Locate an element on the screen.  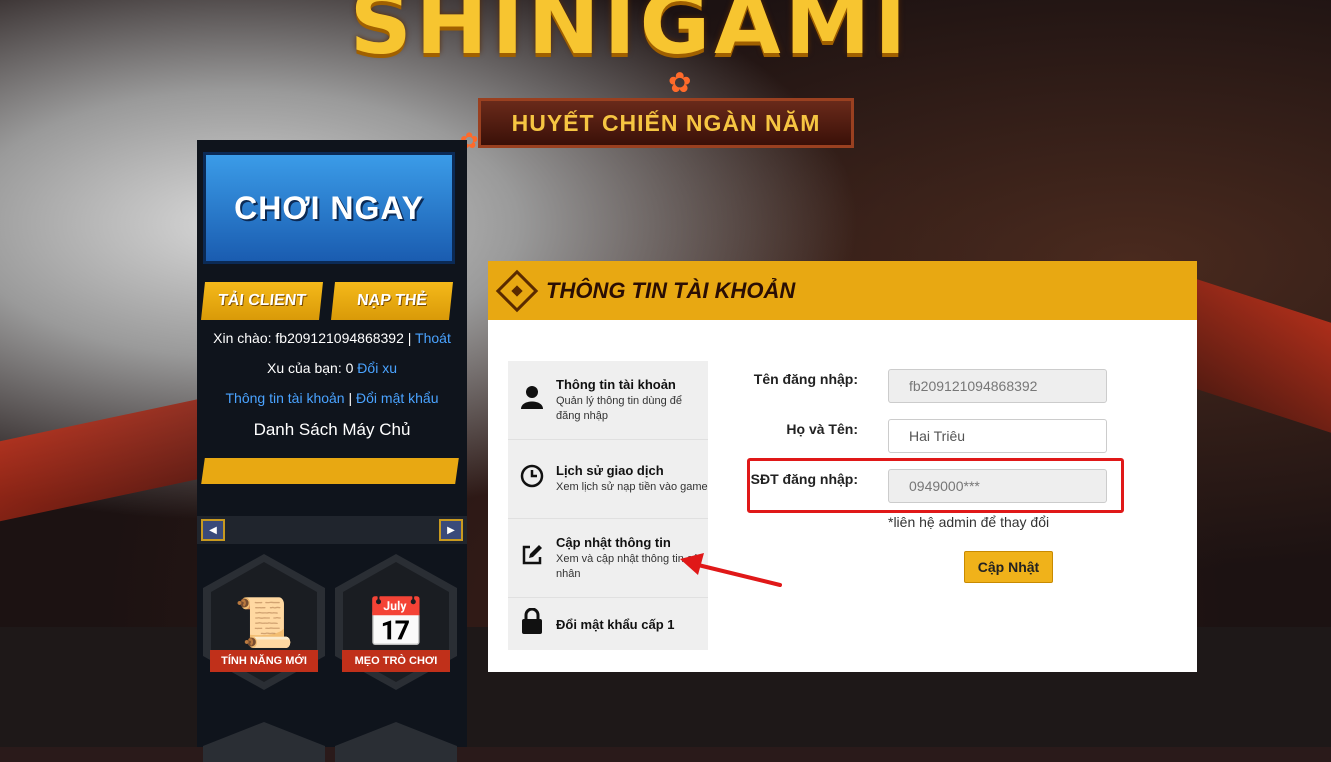
fullname-field is located at coordinates (997, 436).